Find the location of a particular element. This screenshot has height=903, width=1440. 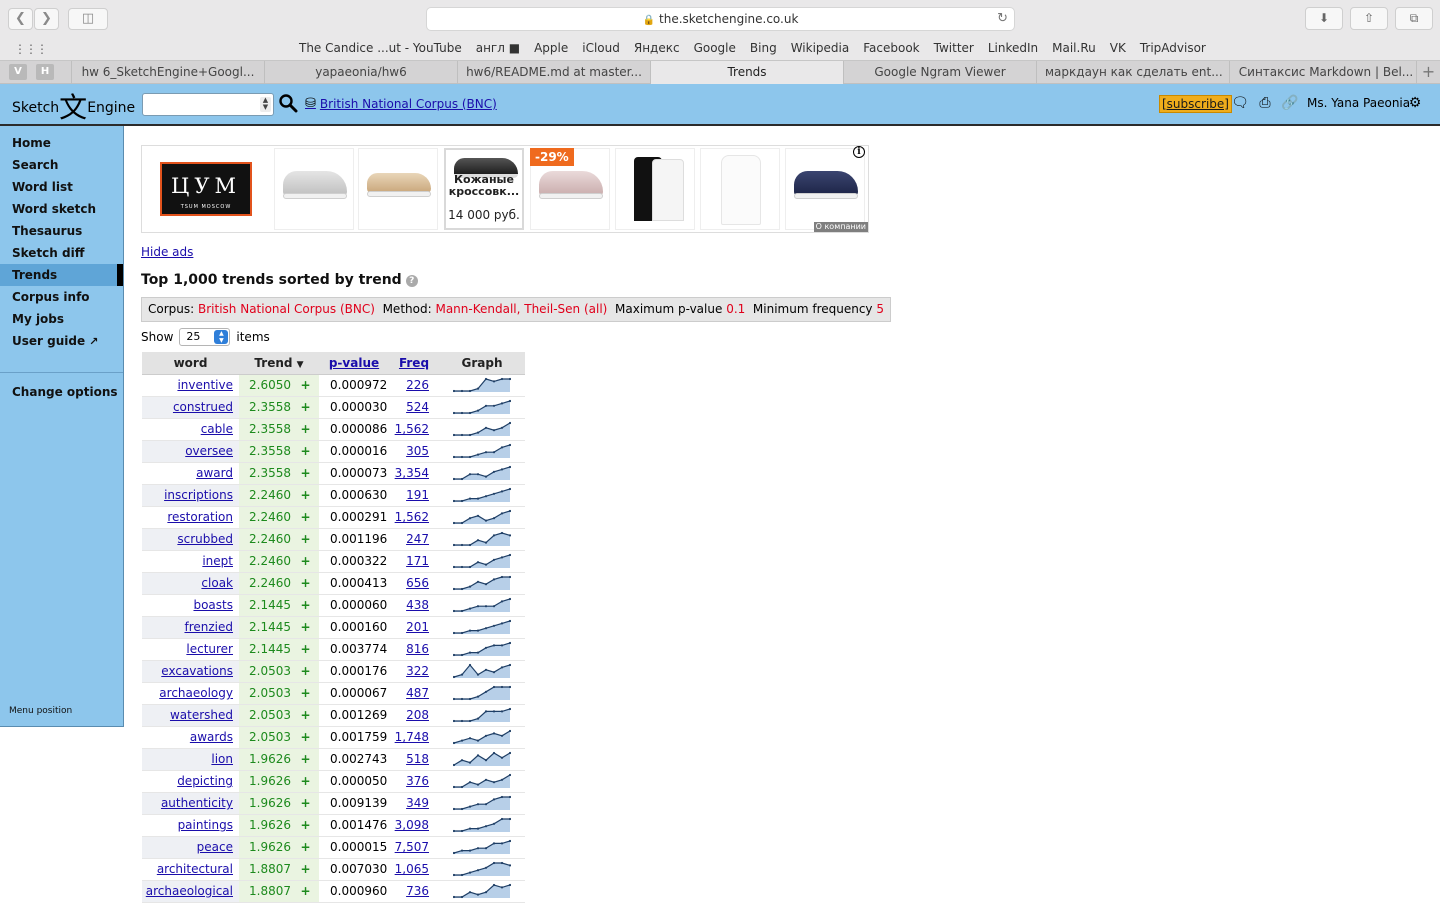

freq-link: 1,748 is located at coordinates (412, 737).